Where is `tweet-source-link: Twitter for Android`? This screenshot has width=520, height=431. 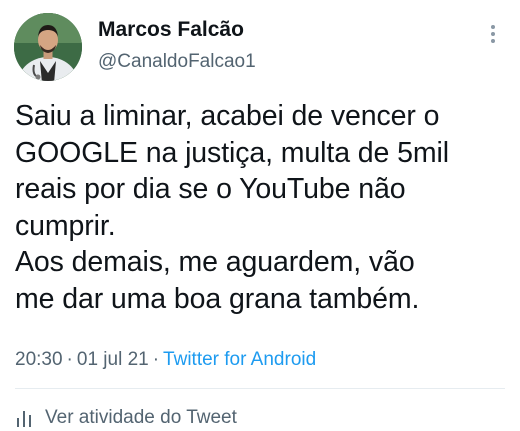
tweet-source-link: Twitter for Android is located at coordinates (239, 359).